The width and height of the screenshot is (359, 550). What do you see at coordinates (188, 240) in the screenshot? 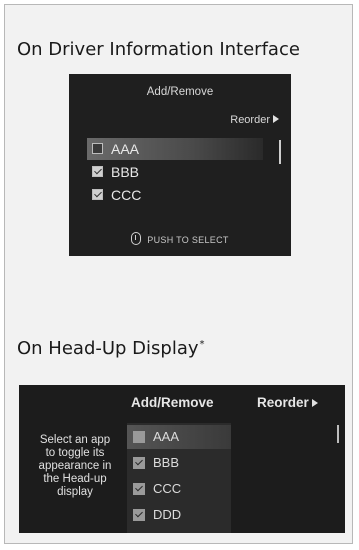
I see `push-to-select-label: PUSH TO SELECT` at bounding box center [188, 240].